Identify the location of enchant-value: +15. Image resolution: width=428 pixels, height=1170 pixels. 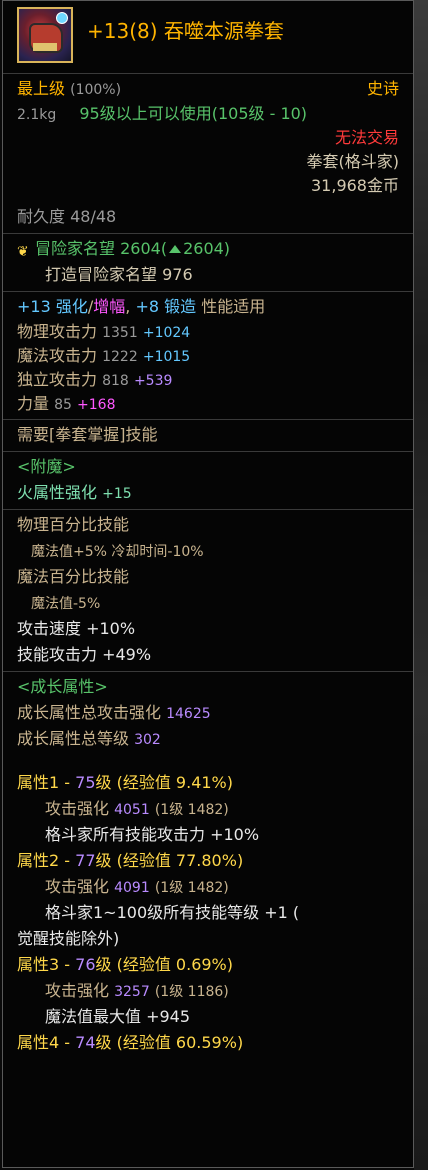
(117, 494).